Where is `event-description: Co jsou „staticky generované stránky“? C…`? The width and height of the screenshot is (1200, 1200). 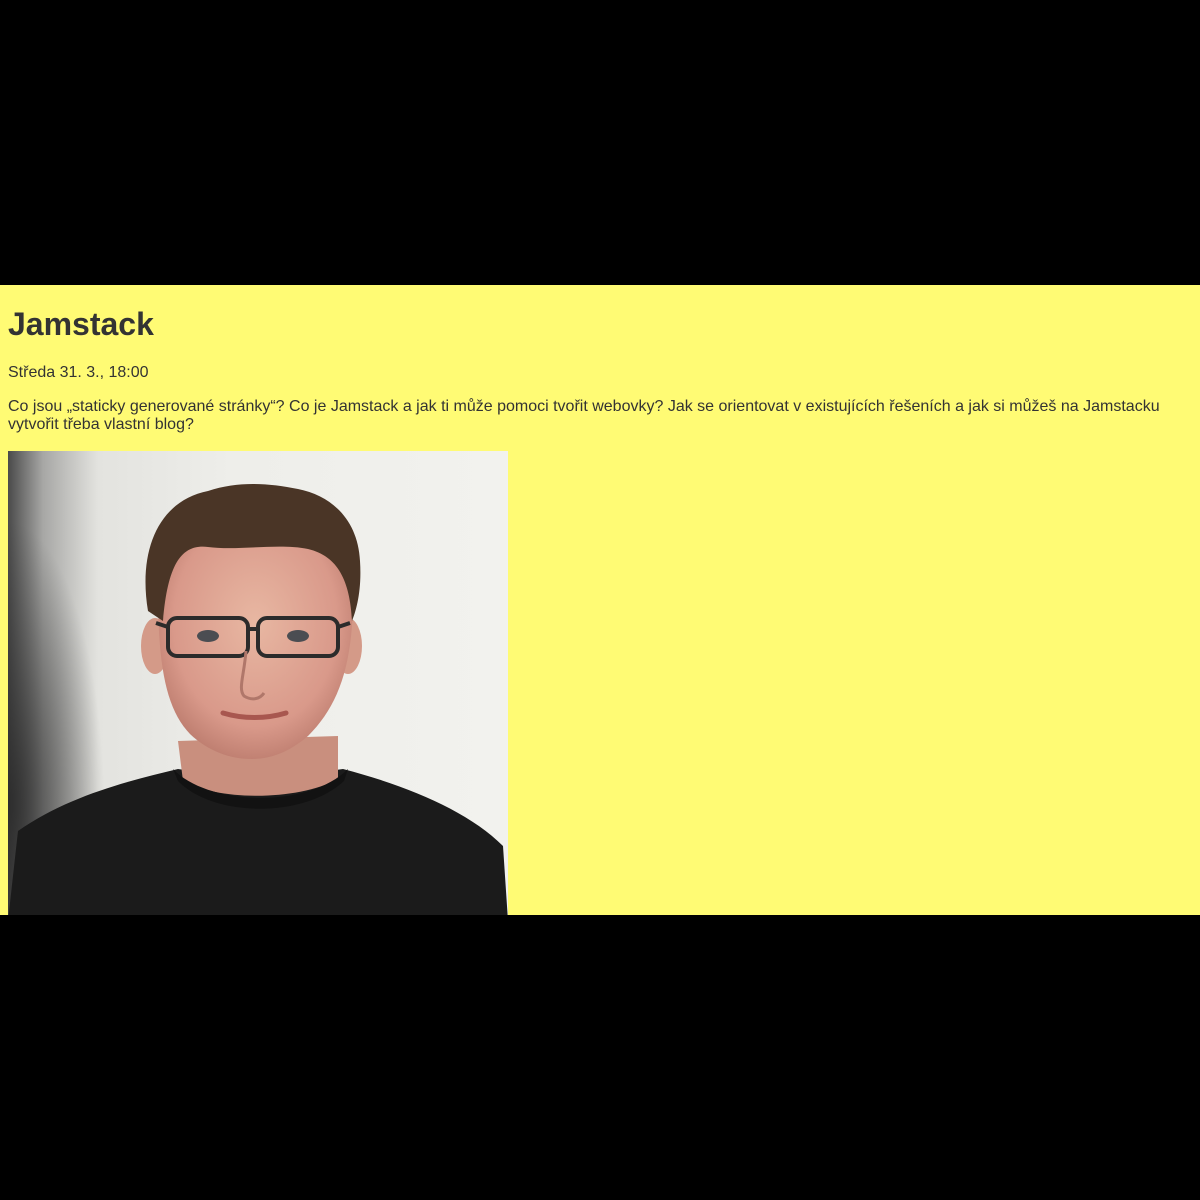 event-description: Co jsou „staticky generované stránky“? C… is located at coordinates (584, 415).